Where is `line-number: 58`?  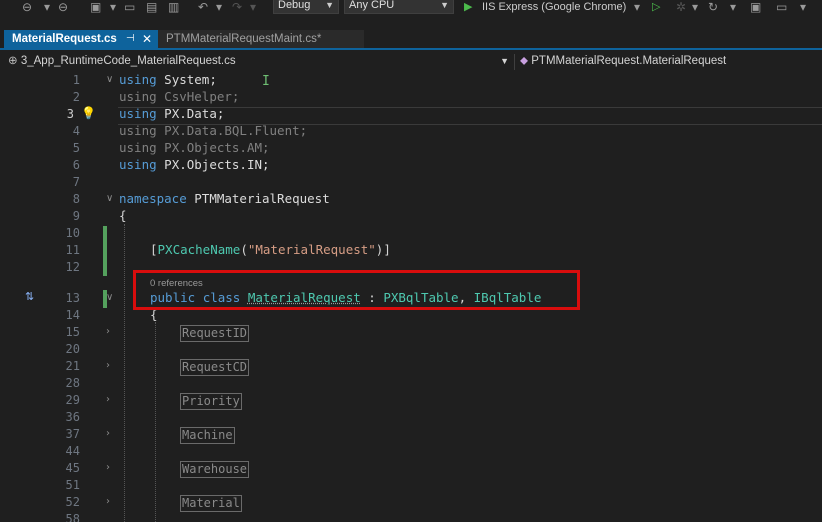 line-number: 58 is located at coordinates (72, 517).